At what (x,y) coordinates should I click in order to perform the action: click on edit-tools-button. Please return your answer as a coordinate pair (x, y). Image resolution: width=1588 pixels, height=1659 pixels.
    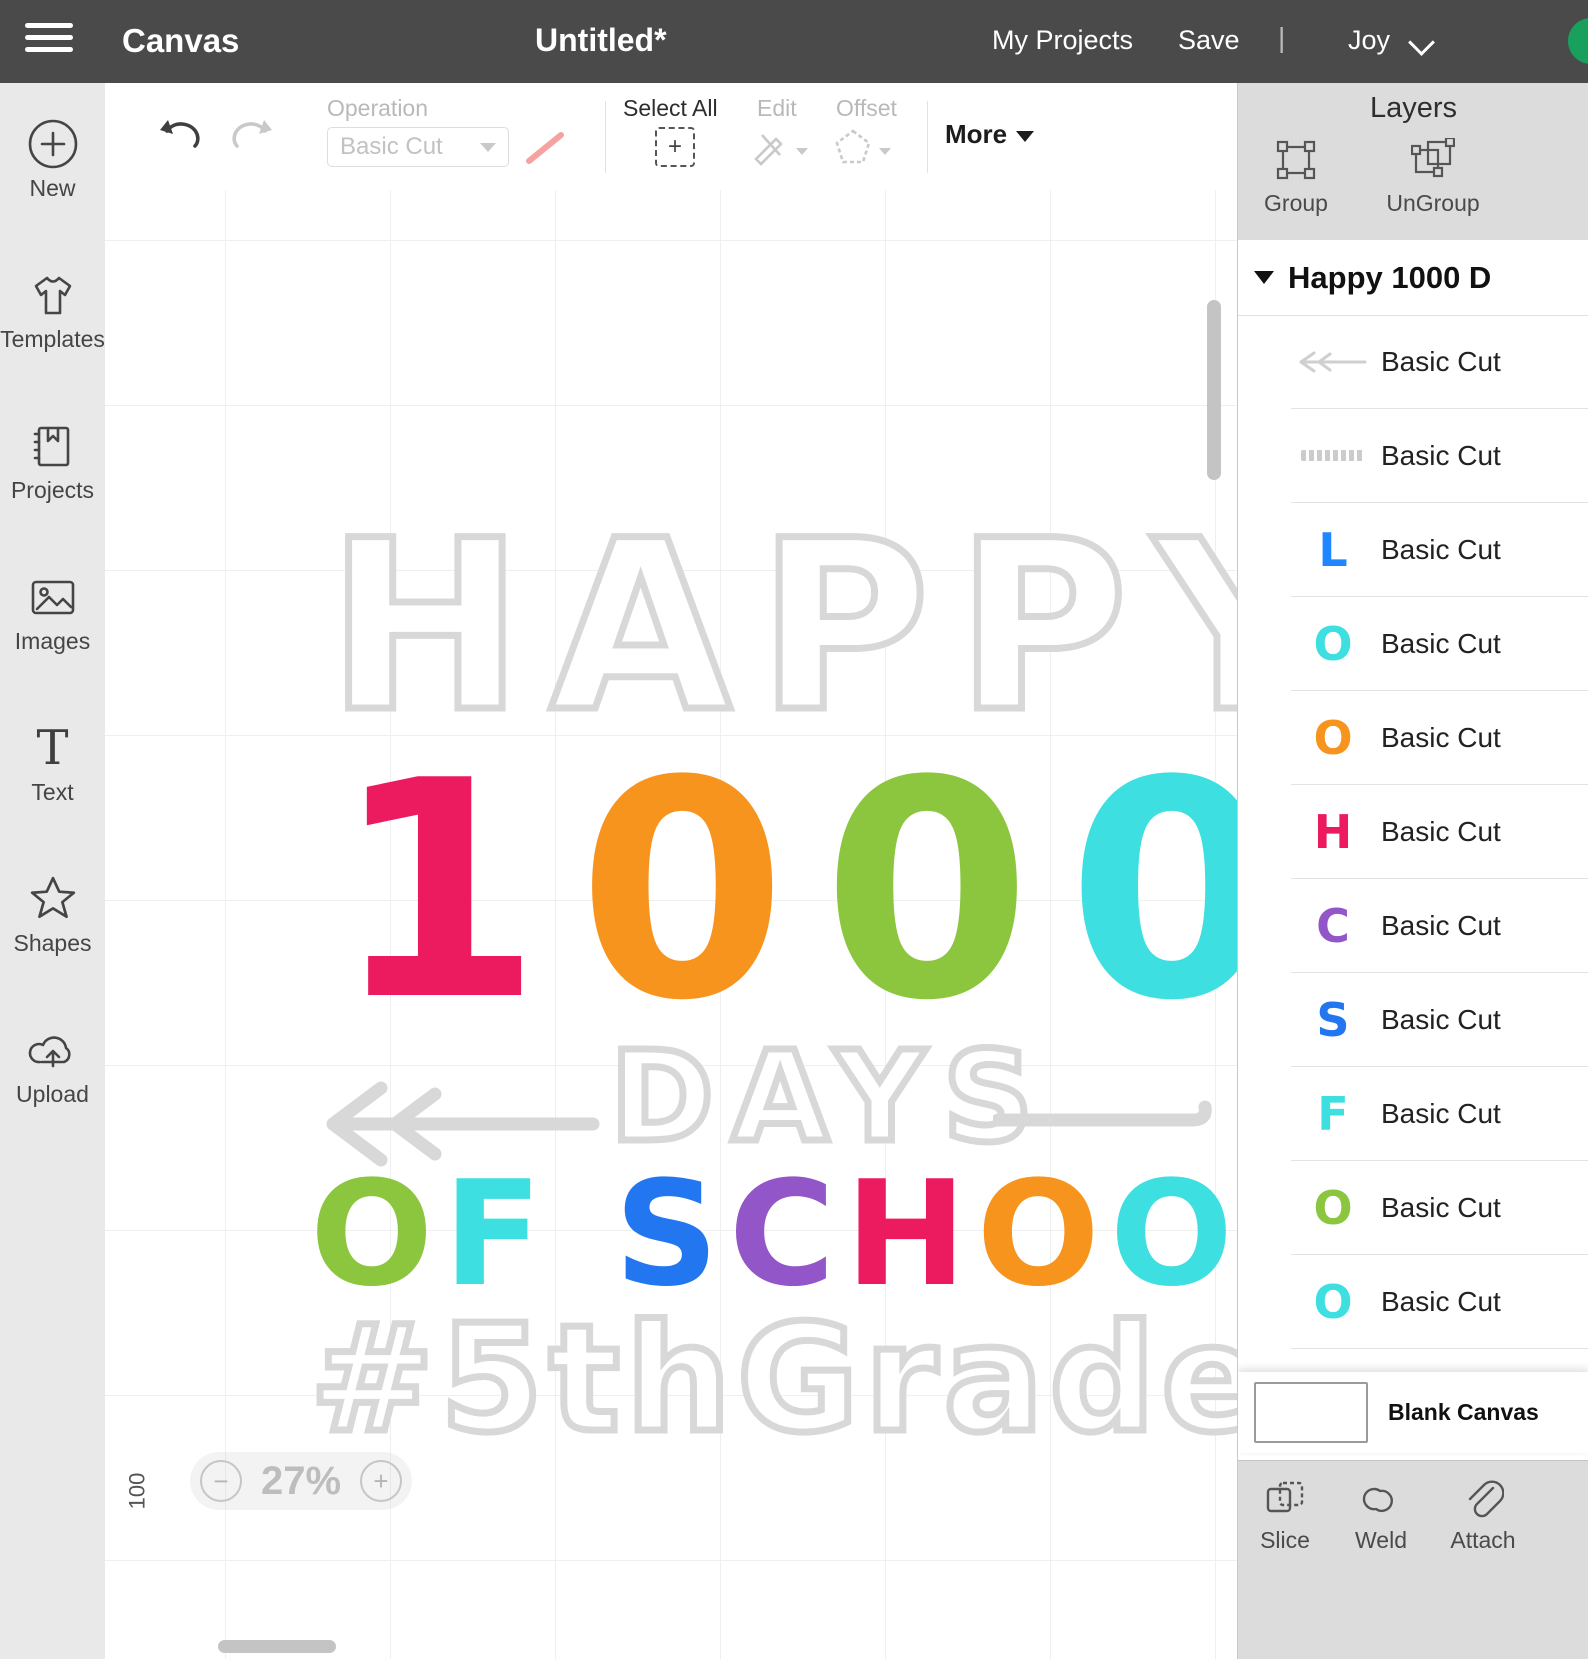
    Looking at the image, I should click on (779, 147).